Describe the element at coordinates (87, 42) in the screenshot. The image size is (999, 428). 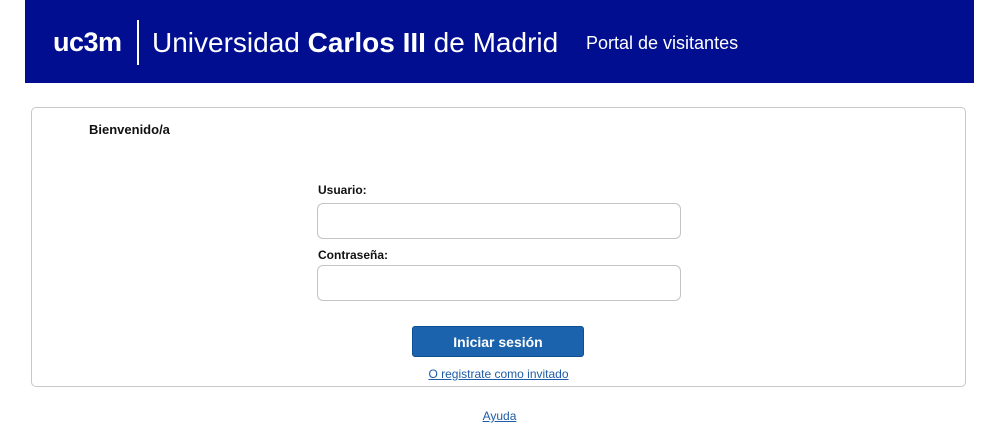
I see `uc3m-logo: uc3m` at that location.